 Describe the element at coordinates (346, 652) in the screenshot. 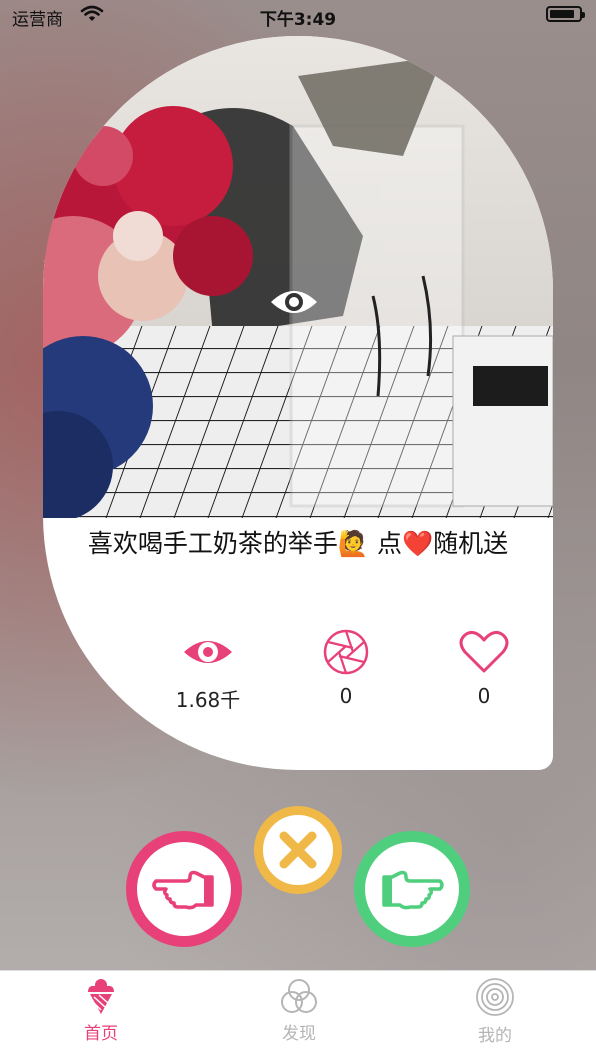

I see `aperture-icon` at that location.